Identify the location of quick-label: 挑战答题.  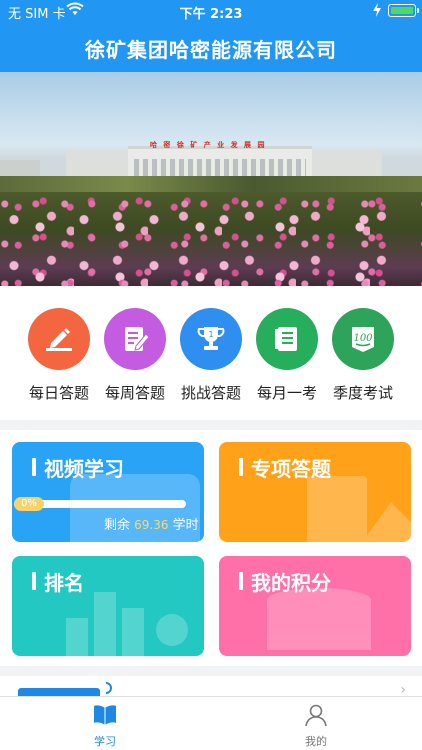
(210, 393).